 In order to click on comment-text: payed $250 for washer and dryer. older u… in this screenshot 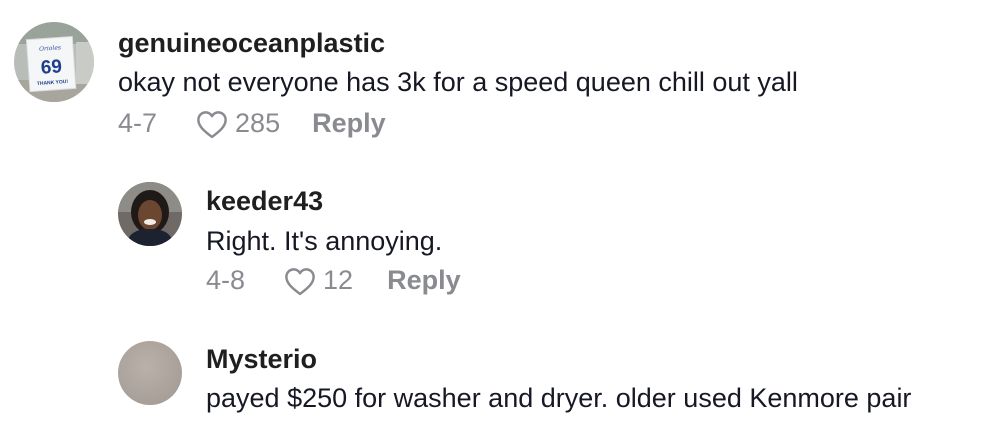, I will do `click(559, 398)`.